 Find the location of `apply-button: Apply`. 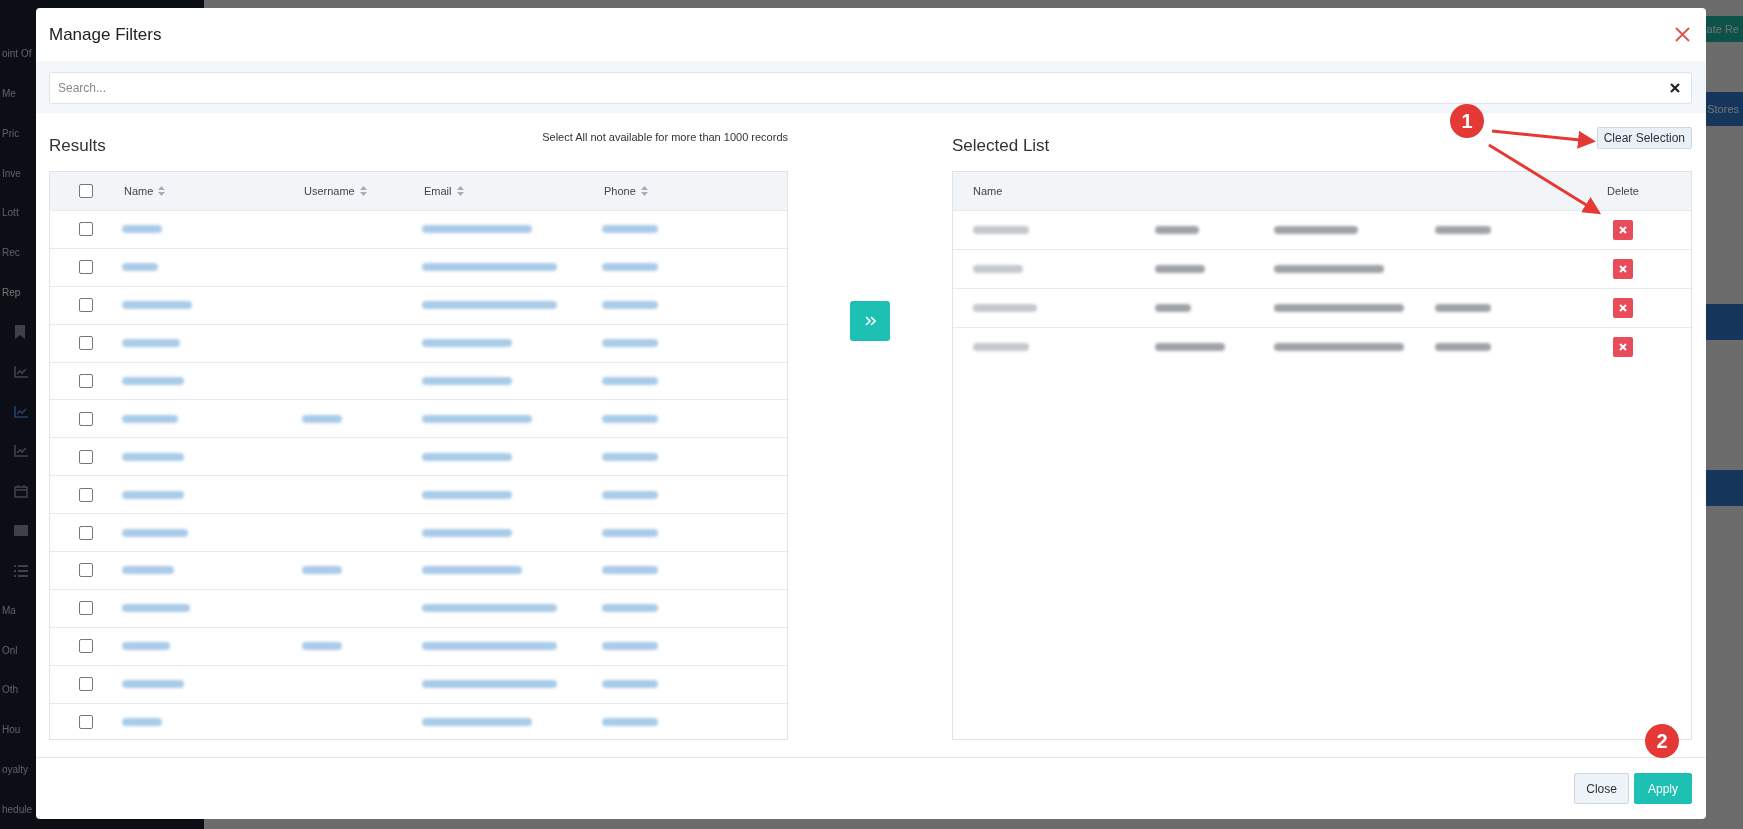

apply-button: Apply is located at coordinates (1662, 788).